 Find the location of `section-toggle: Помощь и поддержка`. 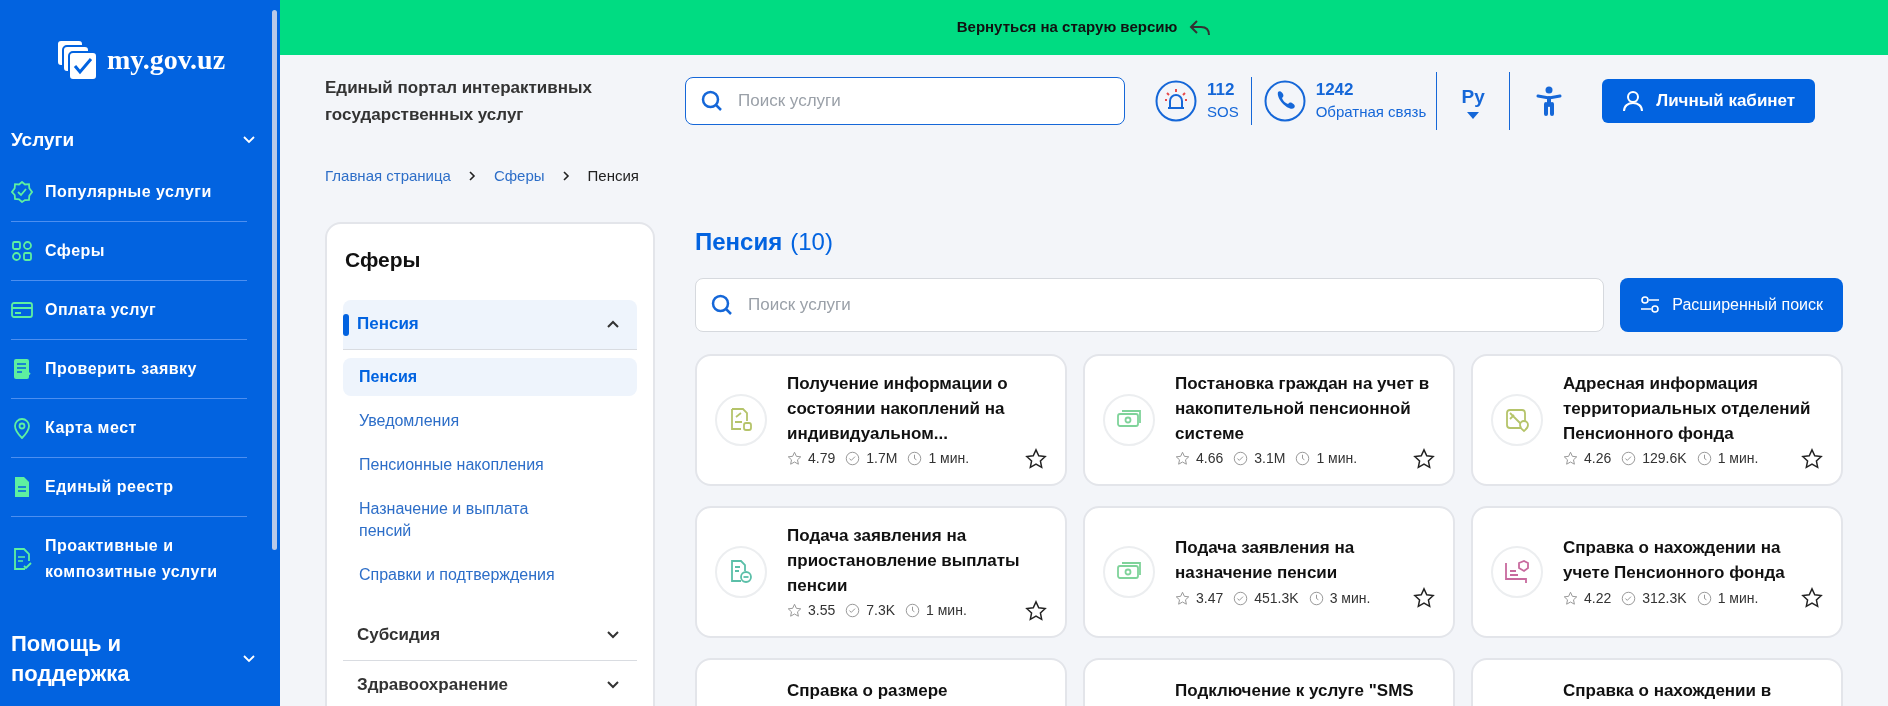

section-toggle: Помощь и поддержка is located at coordinates (140, 658).